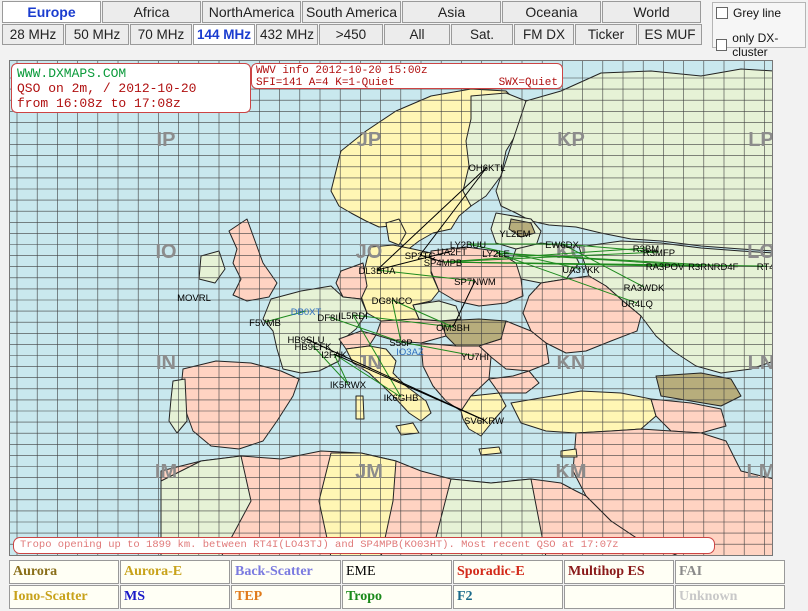 This screenshot has width=808, height=611. What do you see at coordinates (726, 267) in the screenshot?
I see `station-rd4f: RD4F` at bounding box center [726, 267].